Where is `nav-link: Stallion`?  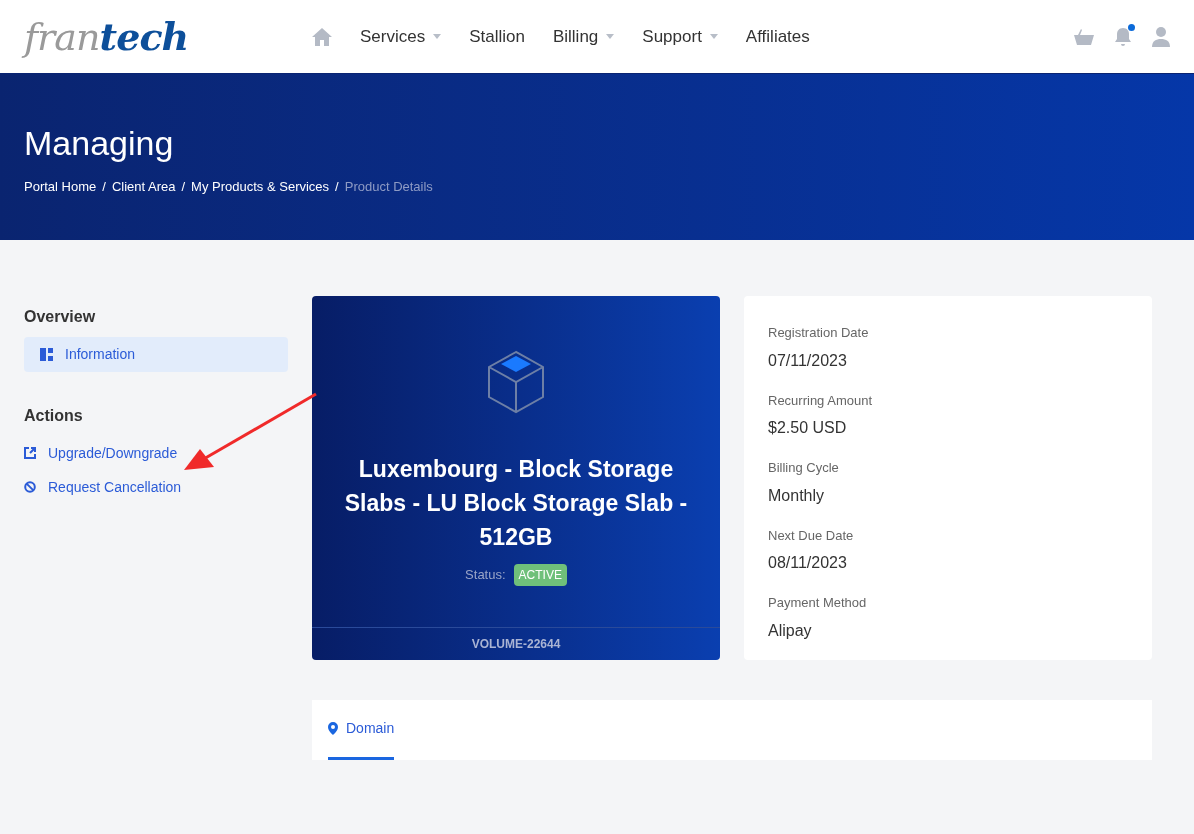
nav-link: Stallion is located at coordinates (497, 36).